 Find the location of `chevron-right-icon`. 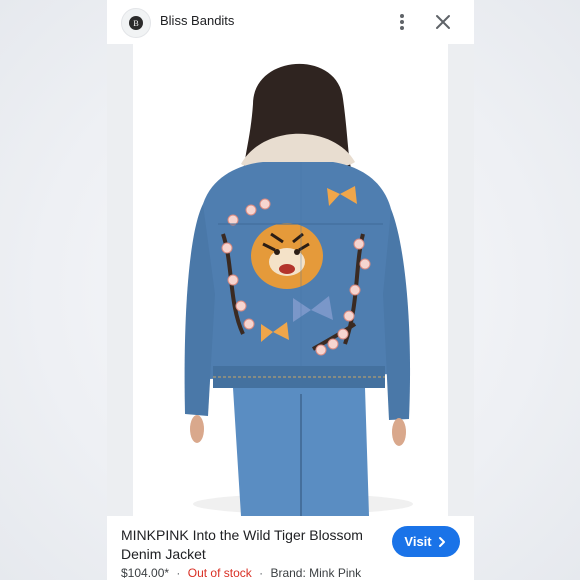

chevron-right-icon is located at coordinates (441, 541).